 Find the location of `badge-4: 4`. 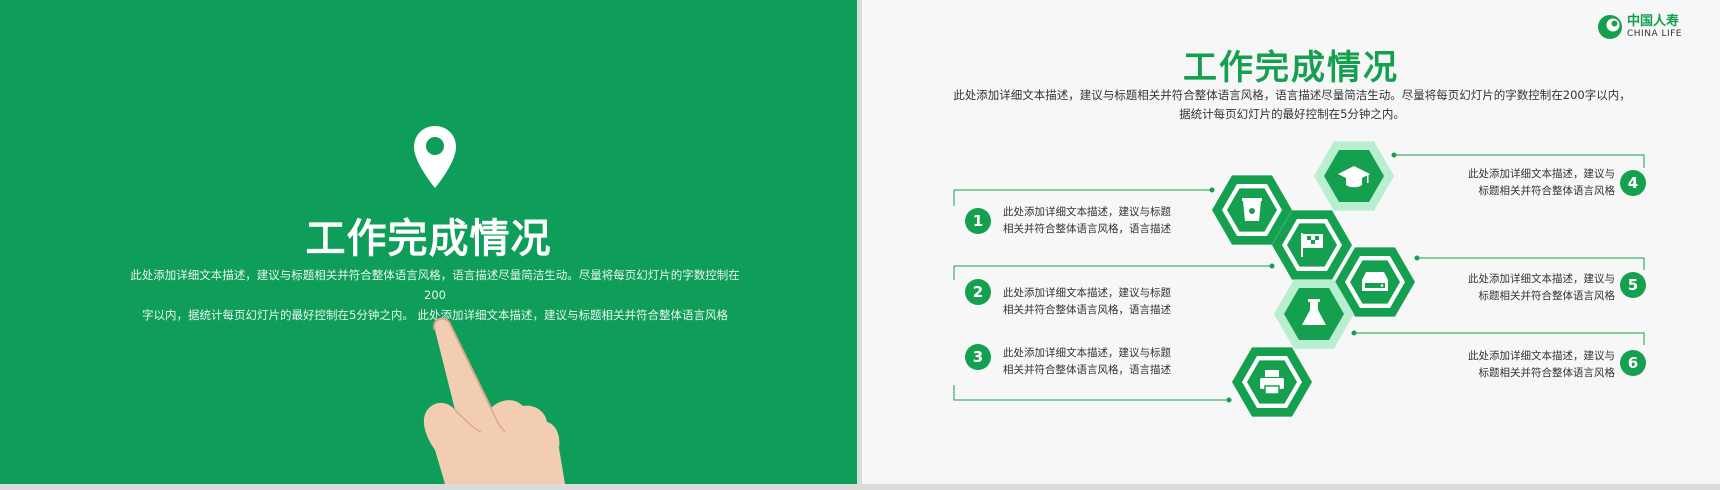

badge-4: 4 is located at coordinates (1633, 183).